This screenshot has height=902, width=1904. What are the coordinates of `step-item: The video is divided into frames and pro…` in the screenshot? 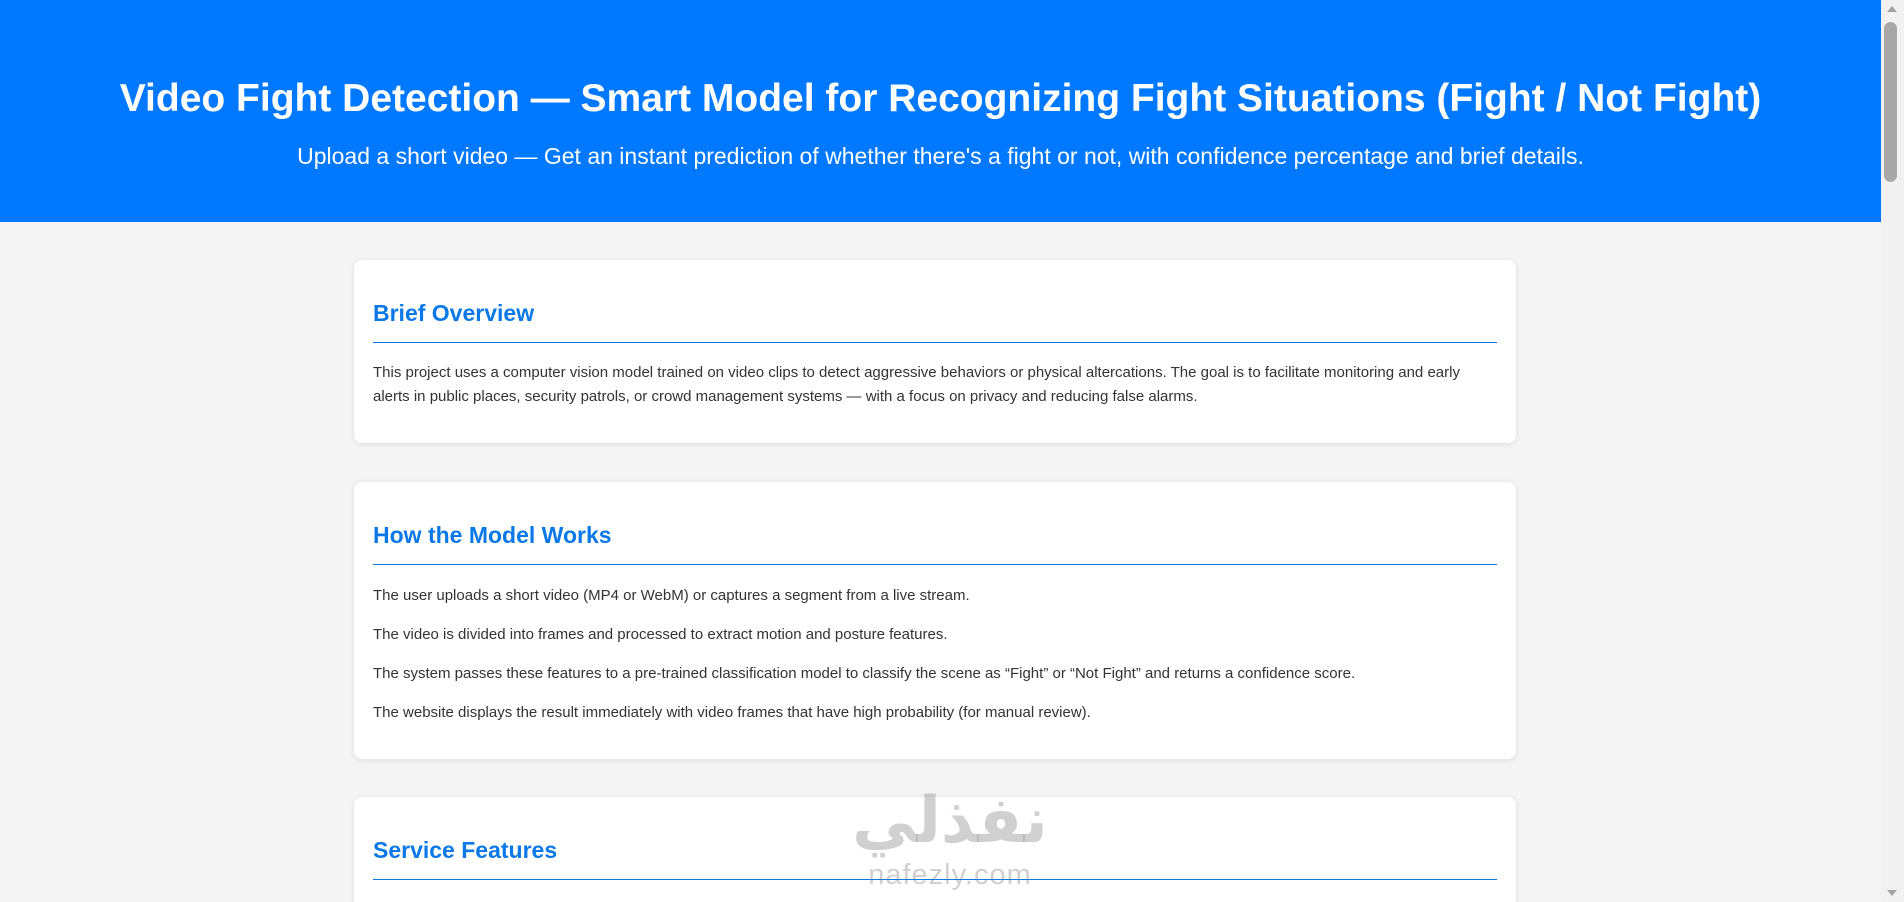 It's located at (660, 634).